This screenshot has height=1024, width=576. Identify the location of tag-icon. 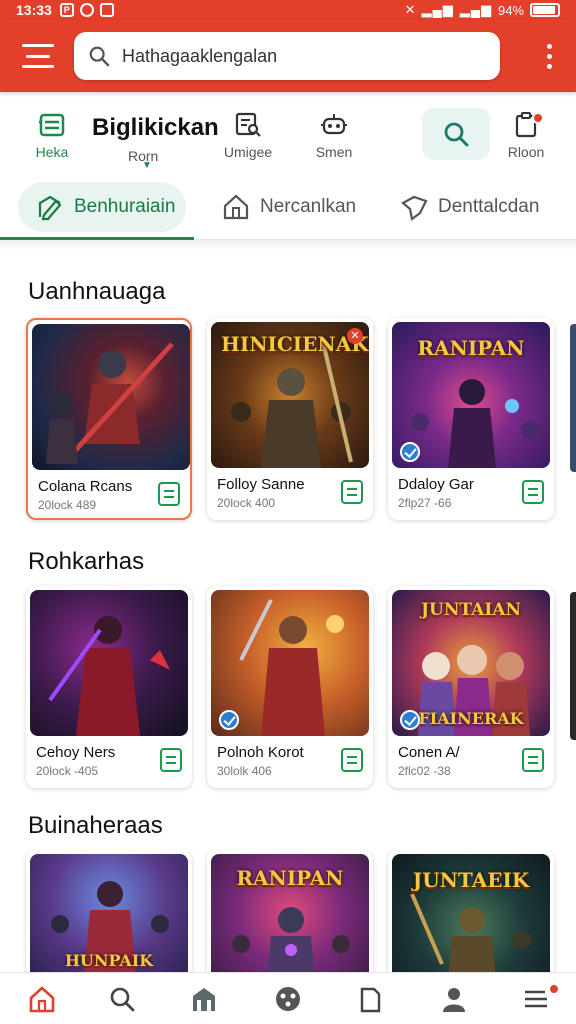
(414, 208).